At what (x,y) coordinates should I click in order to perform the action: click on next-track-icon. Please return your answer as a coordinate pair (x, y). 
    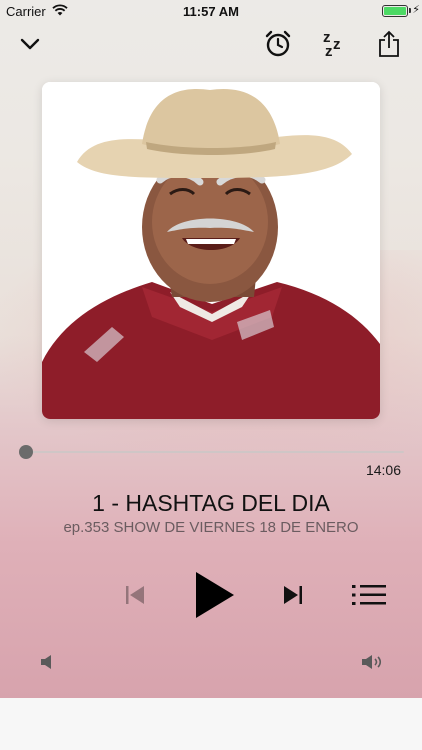
    Looking at the image, I should click on (293, 595).